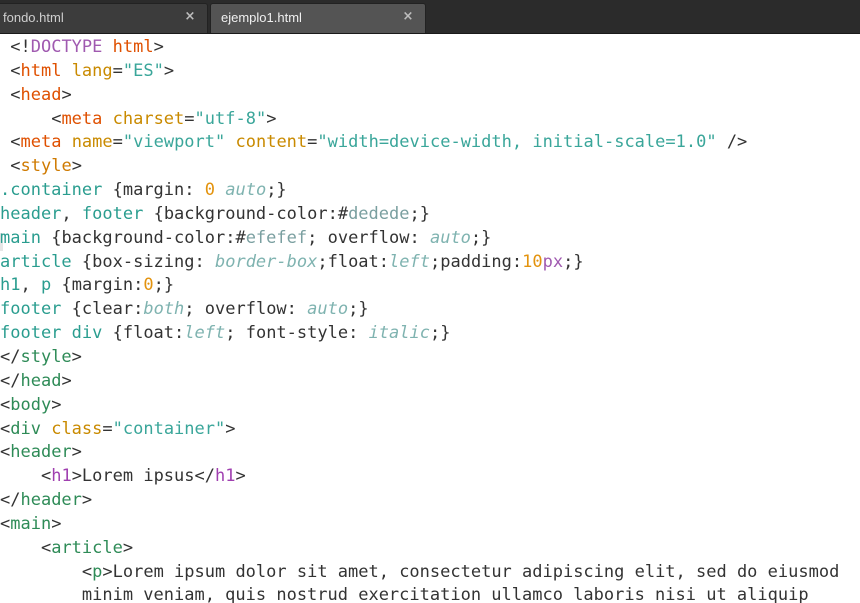  Describe the element at coordinates (430, 406) in the screenshot. I see `code-line: <body>` at that location.